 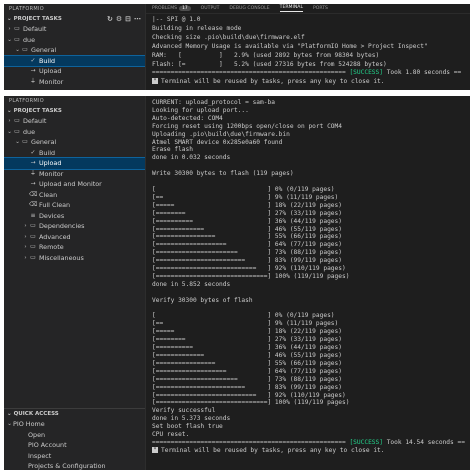 I want to click on project-tasks-header: ⌄ PROJECT TASKS ↻ ⚙ ⊟ ⋯, so click(x=74, y=19).